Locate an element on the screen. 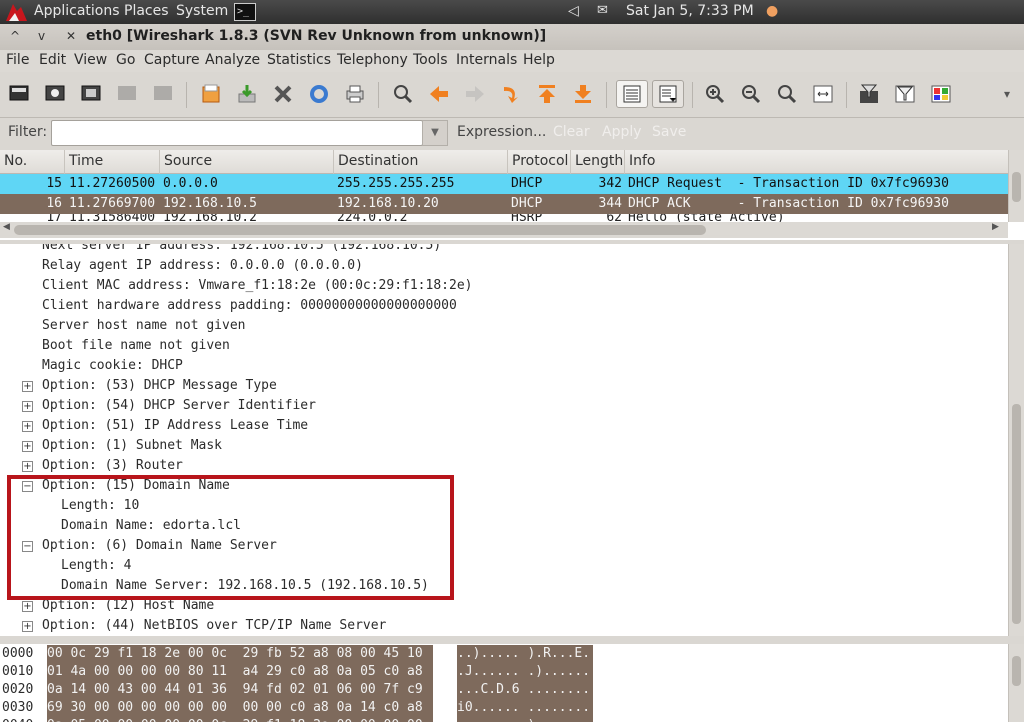 The width and height of the screenshot is (1024, 722). display-filters-icon is located at coordinates (905, 94).